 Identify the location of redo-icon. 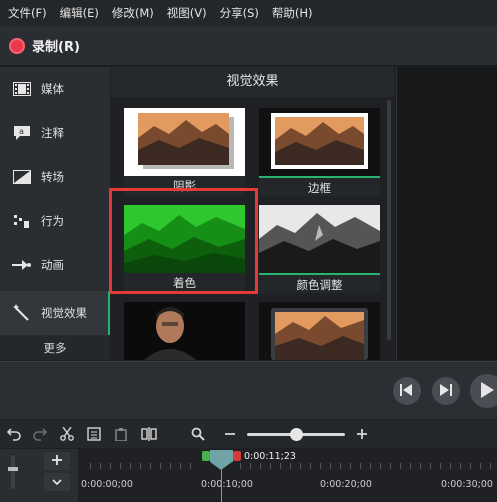
(40, 434).